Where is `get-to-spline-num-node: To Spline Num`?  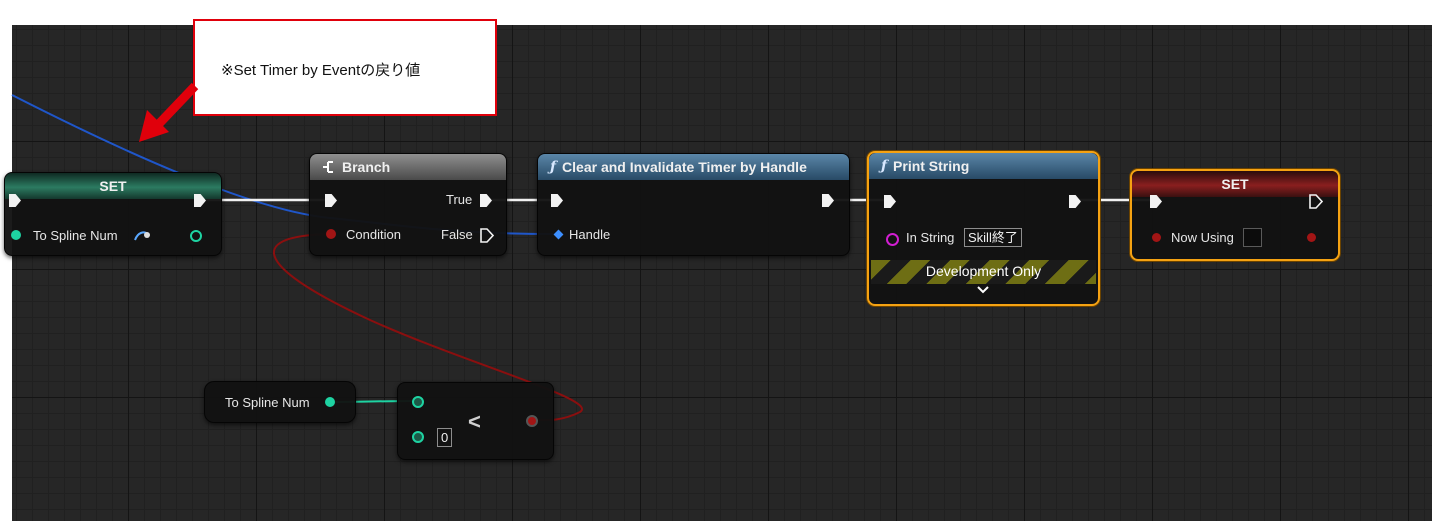 get-to-spline-num-node: To Spline Num is located at coordinates (280, 402).